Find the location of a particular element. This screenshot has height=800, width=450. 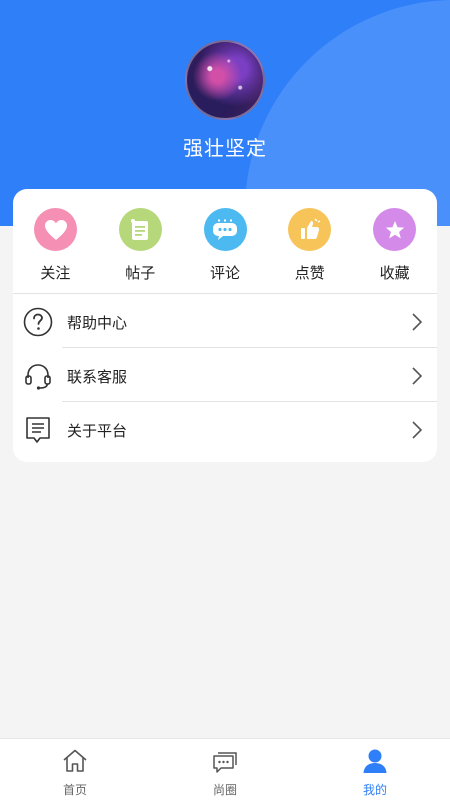

star-icon is located at coordinates (395, 229).